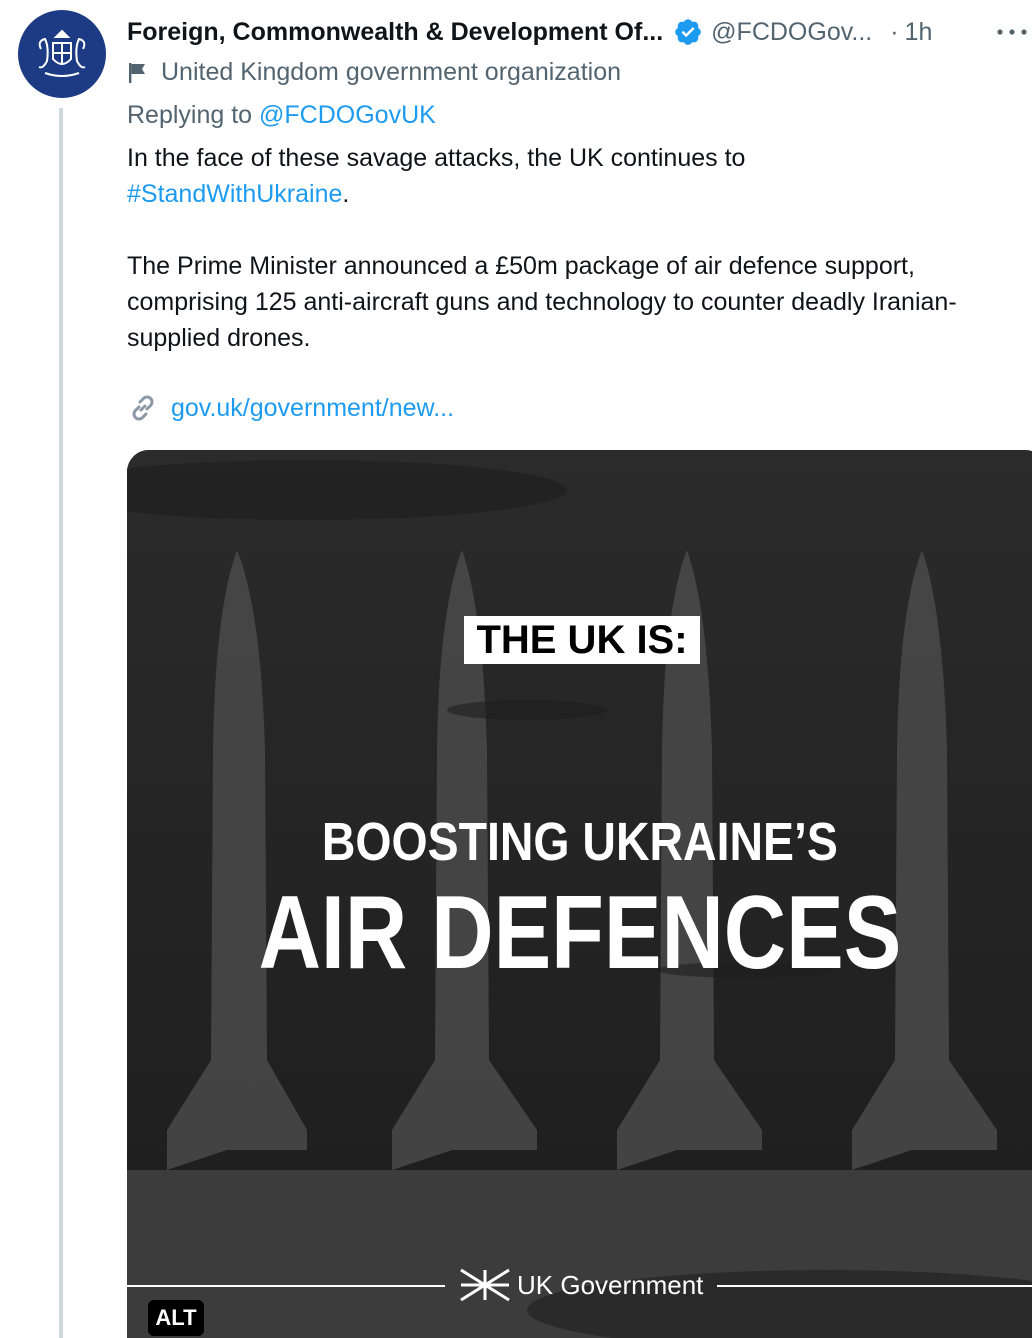  I want to click on alt-badge: ALT, so click(176, 1318).